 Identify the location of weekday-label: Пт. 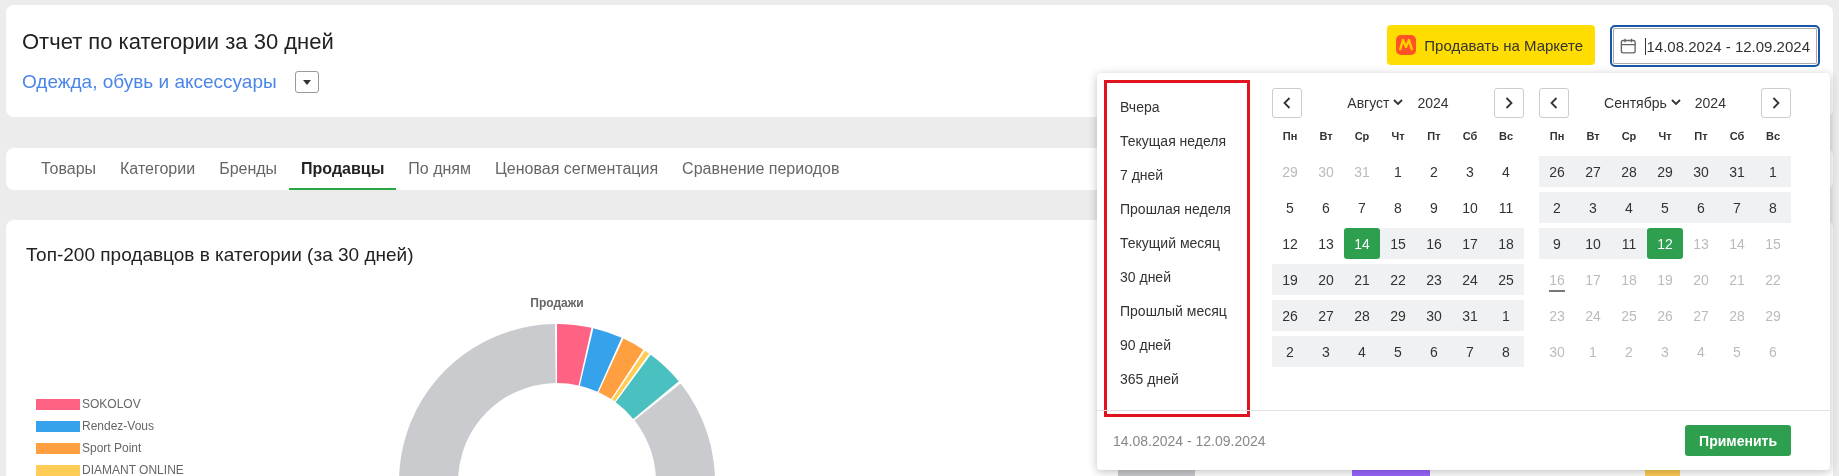
(1434, 136).